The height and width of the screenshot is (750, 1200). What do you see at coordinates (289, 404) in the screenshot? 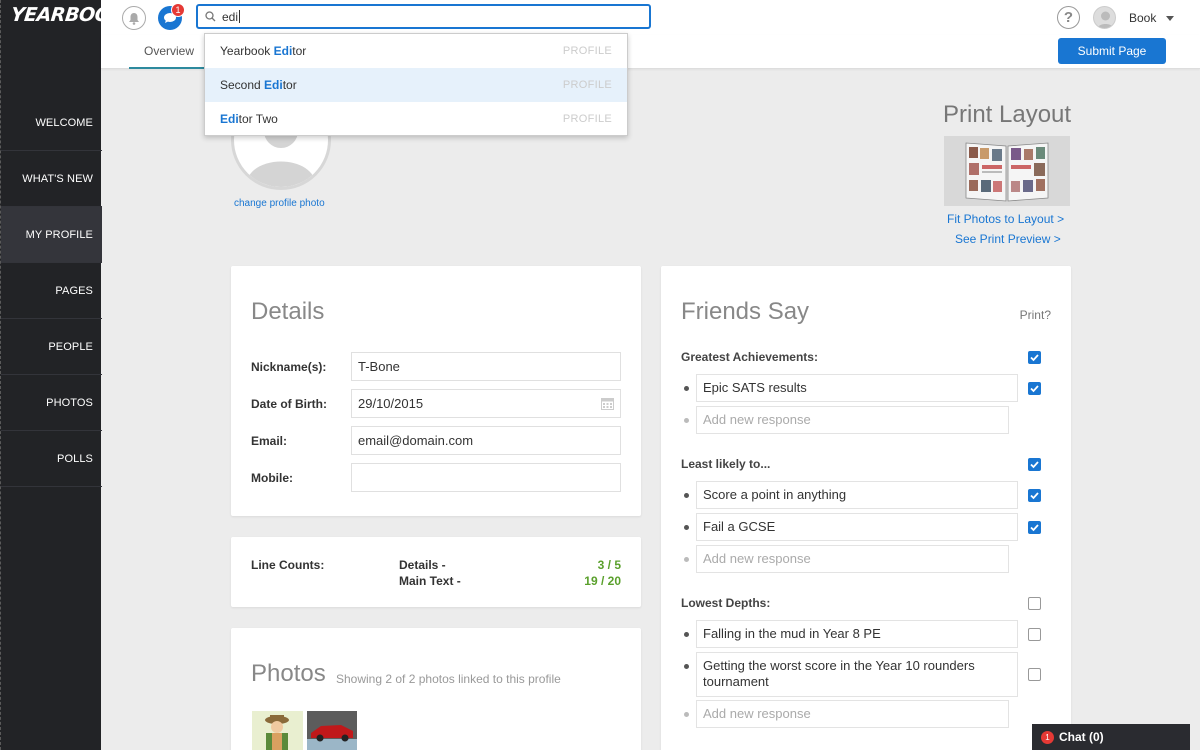
I see `dob-label: Date of Birth:` at bounding box center [289, 404].